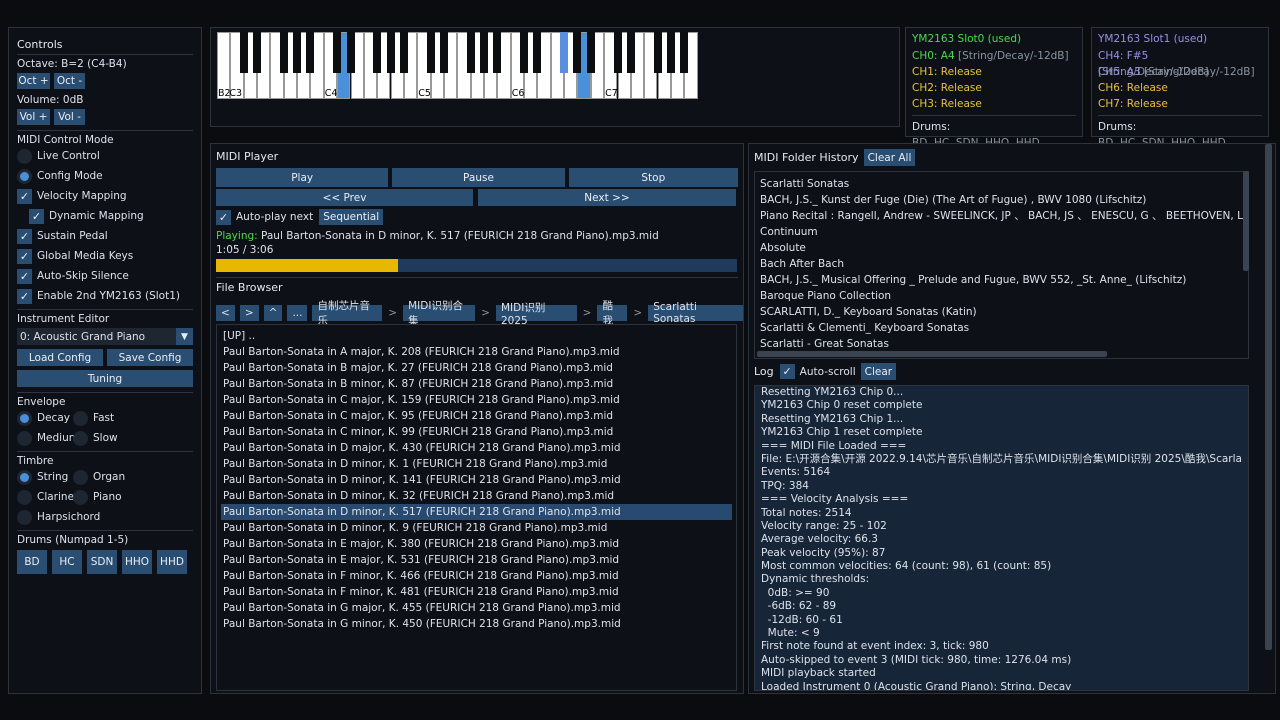  Describe the element at coordinates (1246, 221) in the screenshot. I see `history-vscrollbar` at that location.